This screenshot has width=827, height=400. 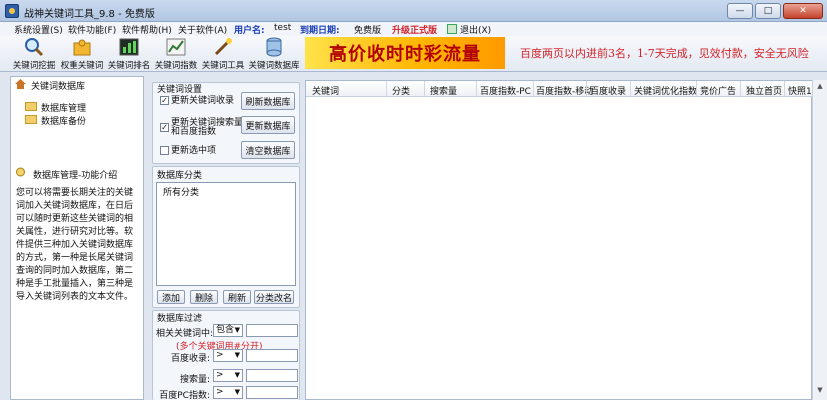 What do you see at coordinates (164, 127) in the screenshot?
I see `update-volume-checkbox: ✓` at bounding box center [164, 127].